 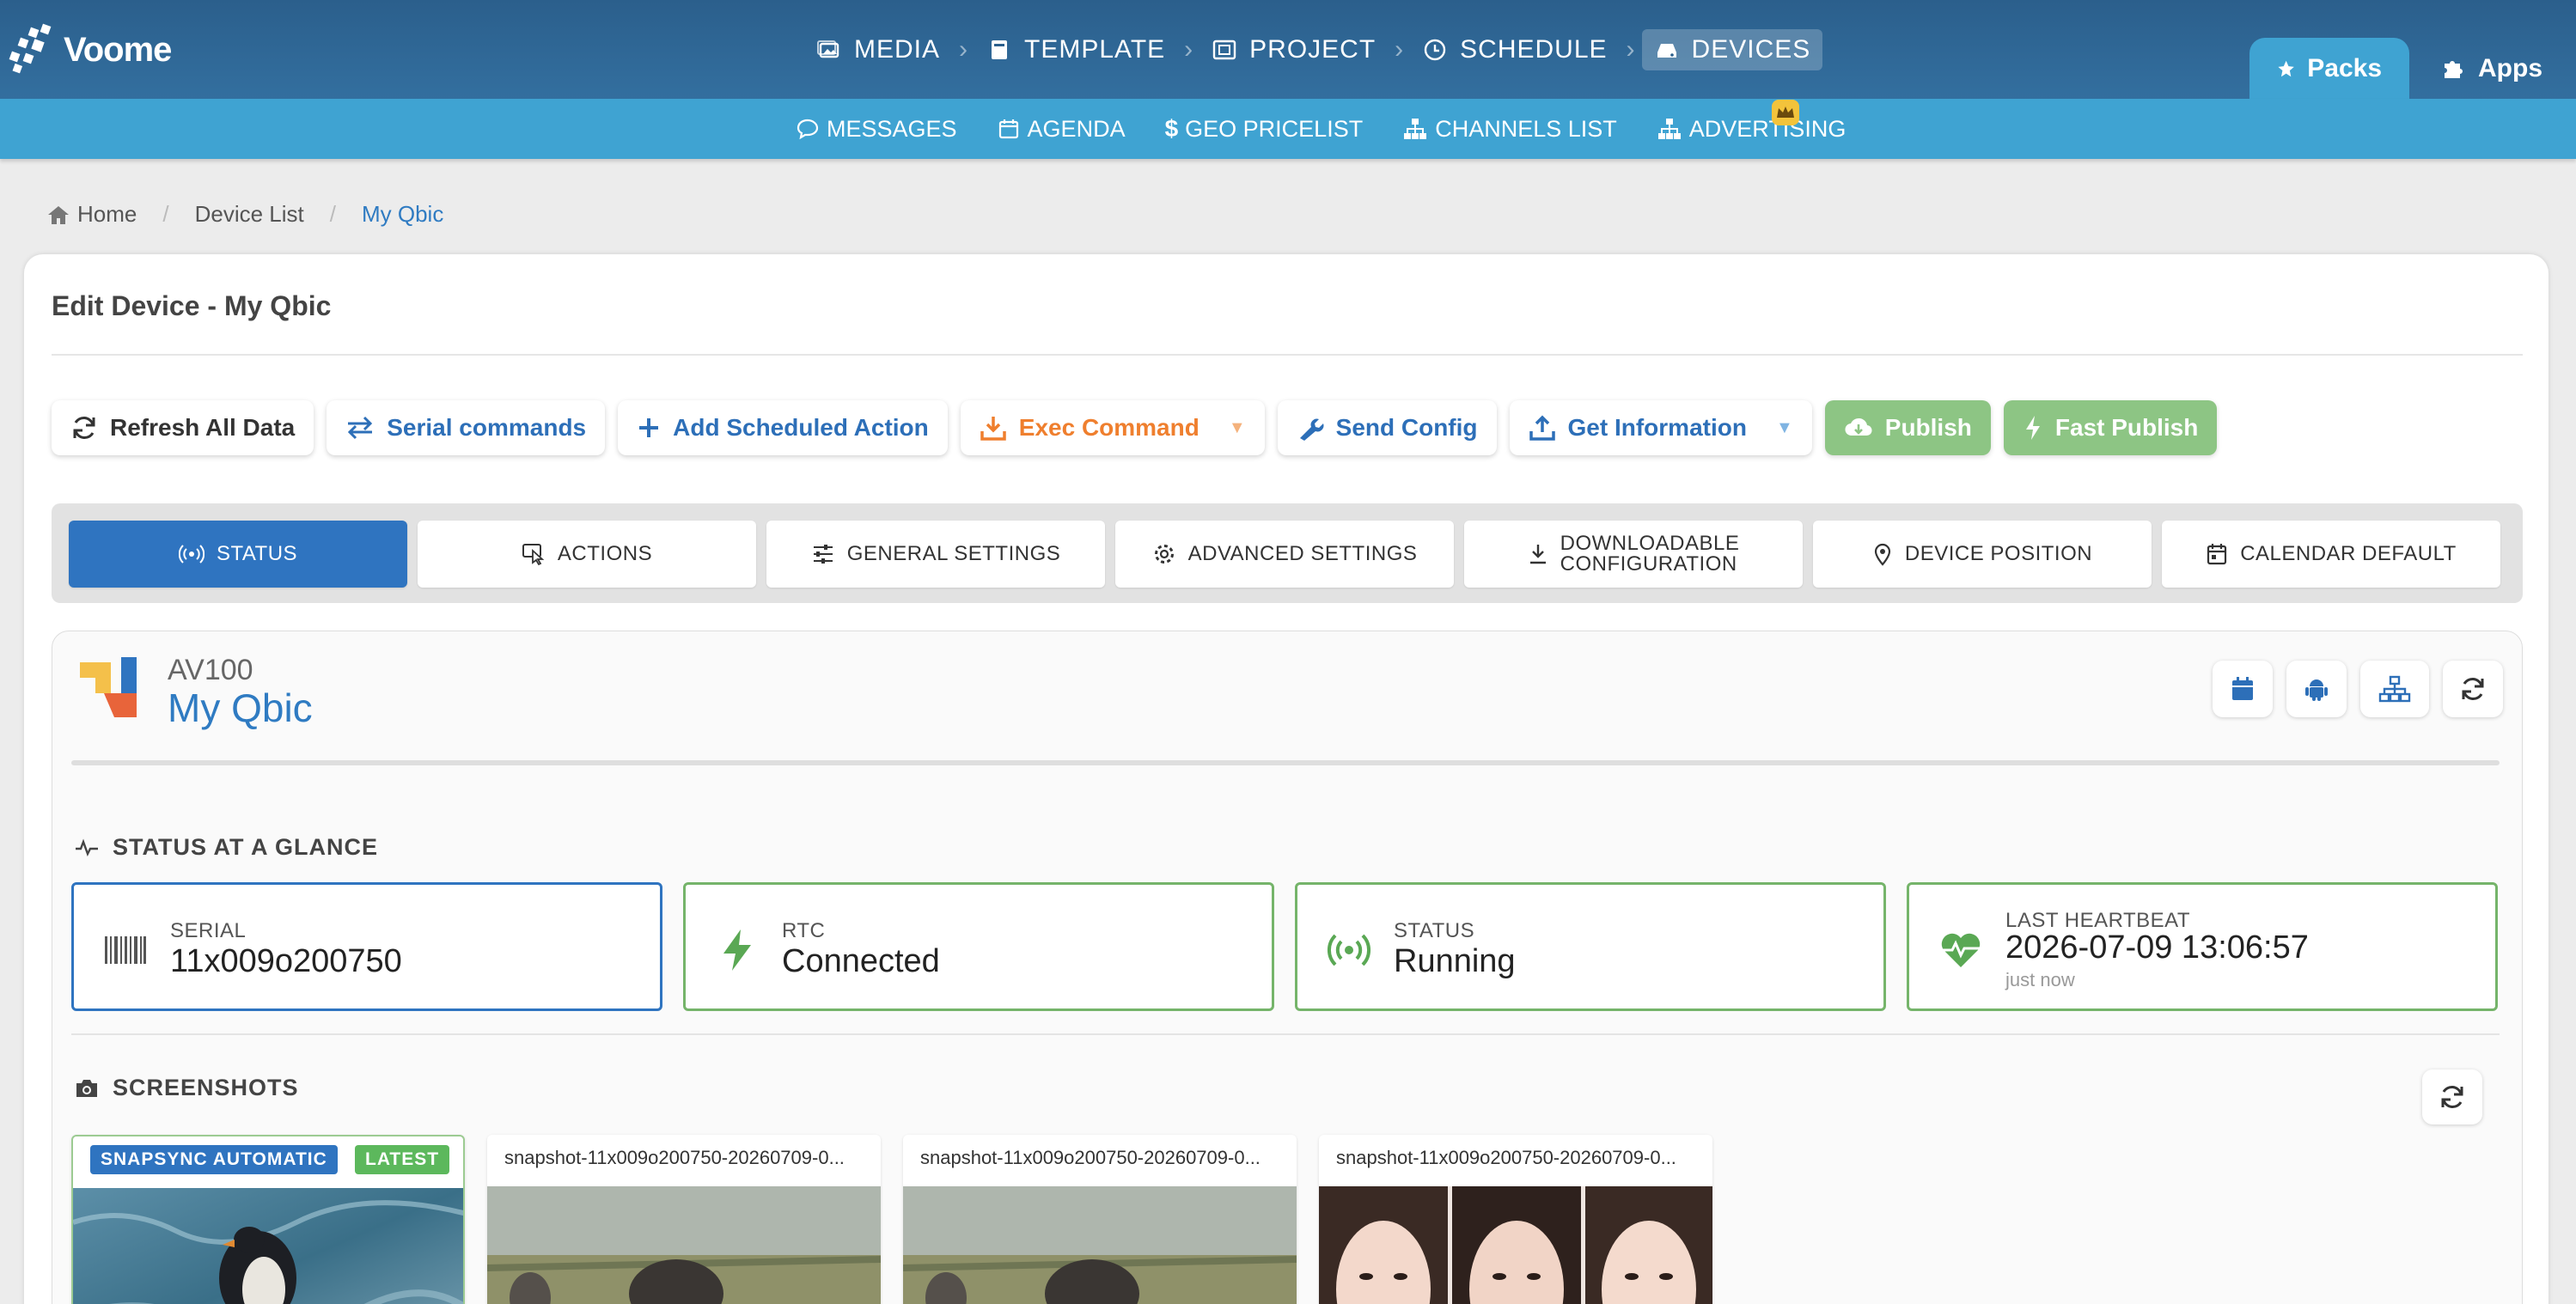 I want to click on subnav-advertising: ADVERTISING, so click(x=1752, y=129).